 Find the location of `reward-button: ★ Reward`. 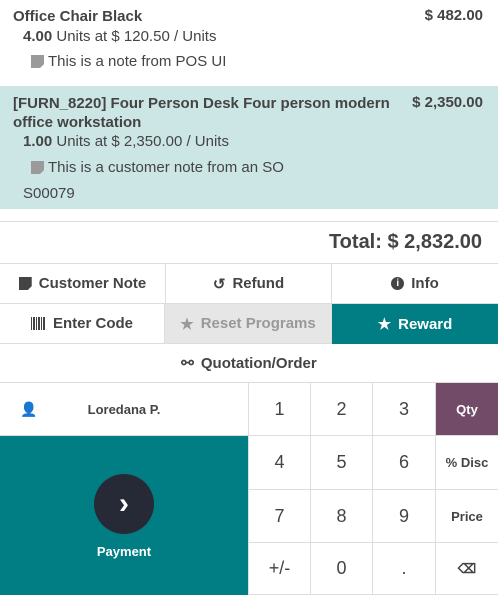

reward-button: ★ Reward is located at coordinates (415, 324).